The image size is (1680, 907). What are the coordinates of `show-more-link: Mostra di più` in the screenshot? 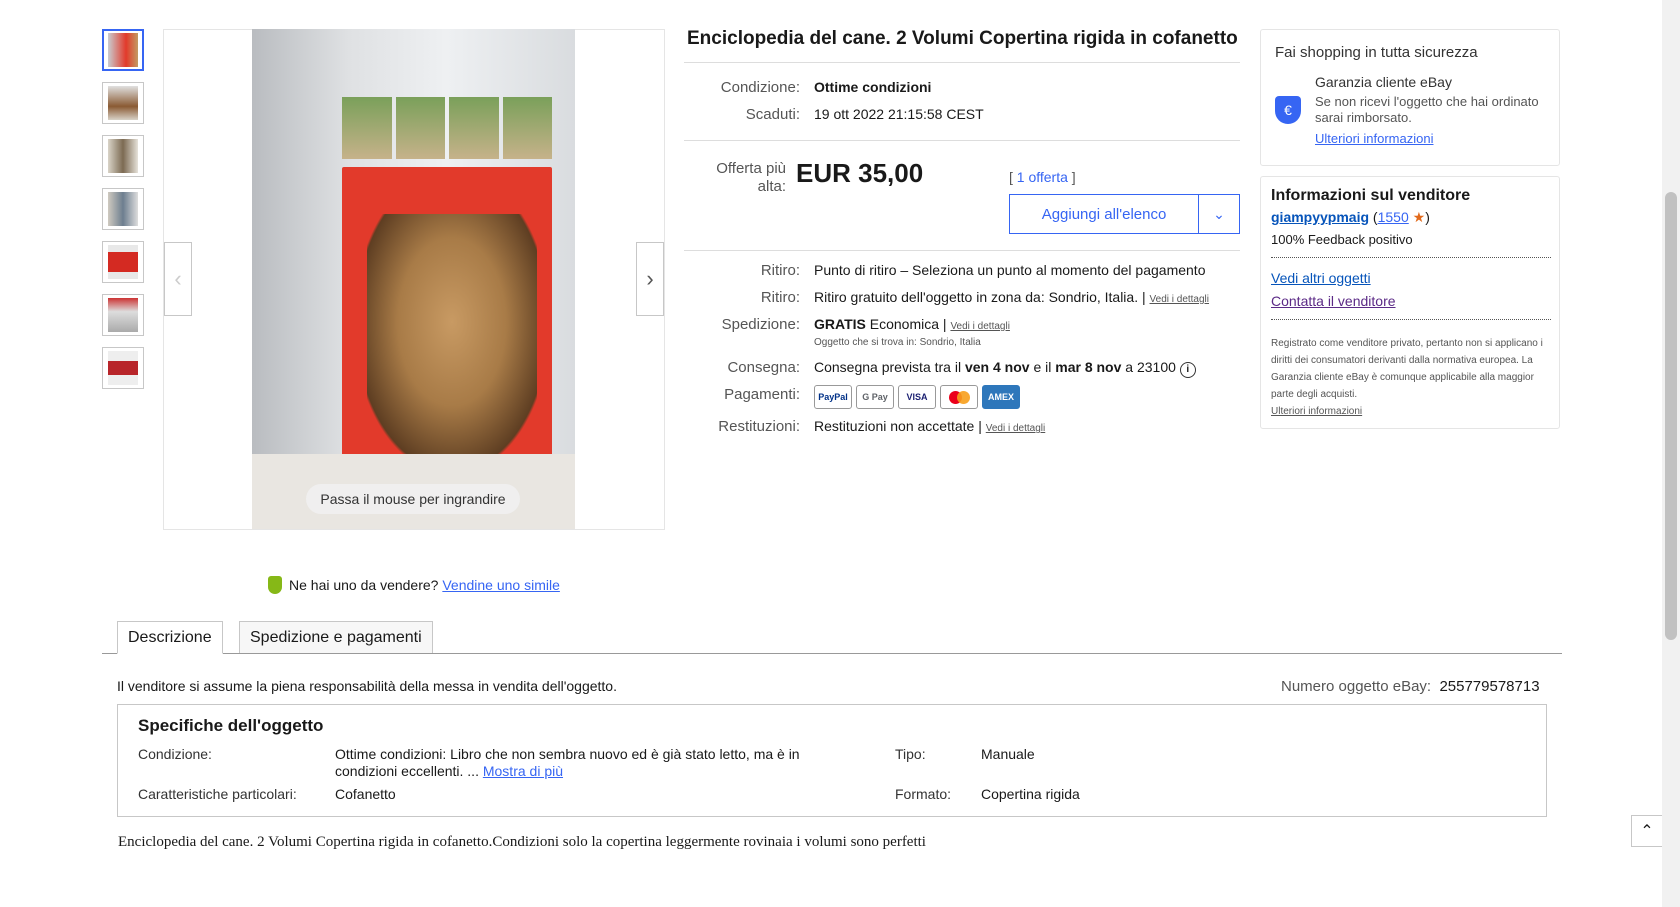 It's located at (523, 771).